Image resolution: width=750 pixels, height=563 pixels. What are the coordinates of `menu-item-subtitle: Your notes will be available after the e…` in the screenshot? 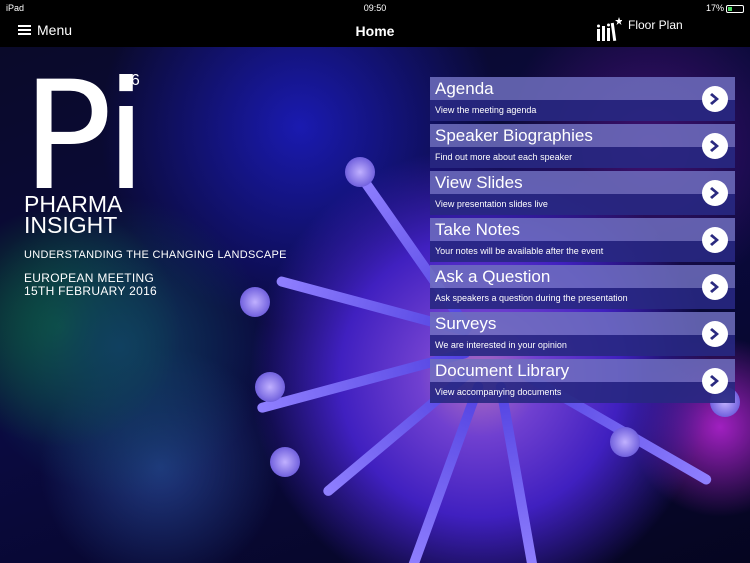 It's located at (582, 251).